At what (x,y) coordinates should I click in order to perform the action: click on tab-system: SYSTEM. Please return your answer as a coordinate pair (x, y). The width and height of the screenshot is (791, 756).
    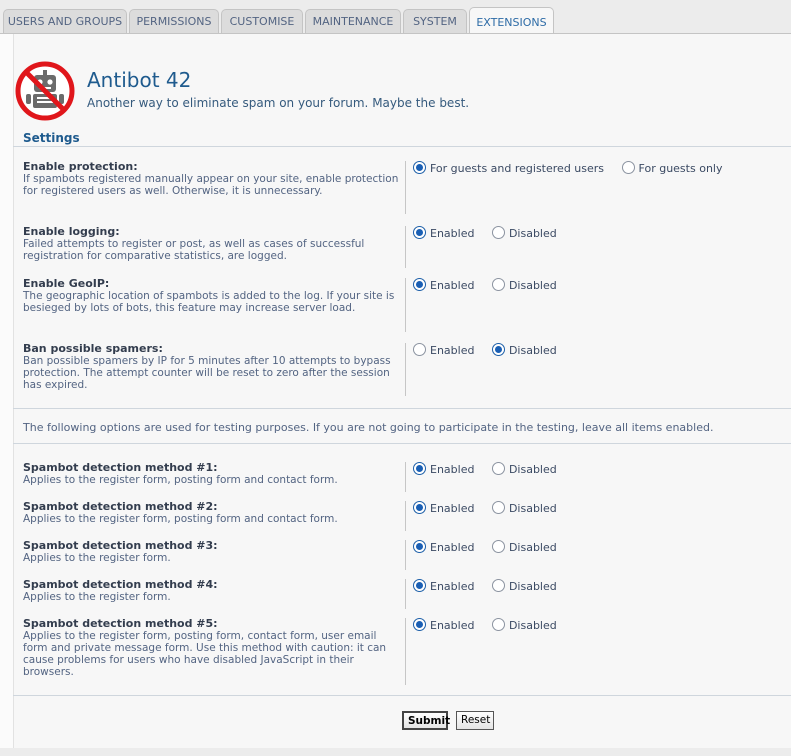
    Looking at the image, I should click on (435, 21).